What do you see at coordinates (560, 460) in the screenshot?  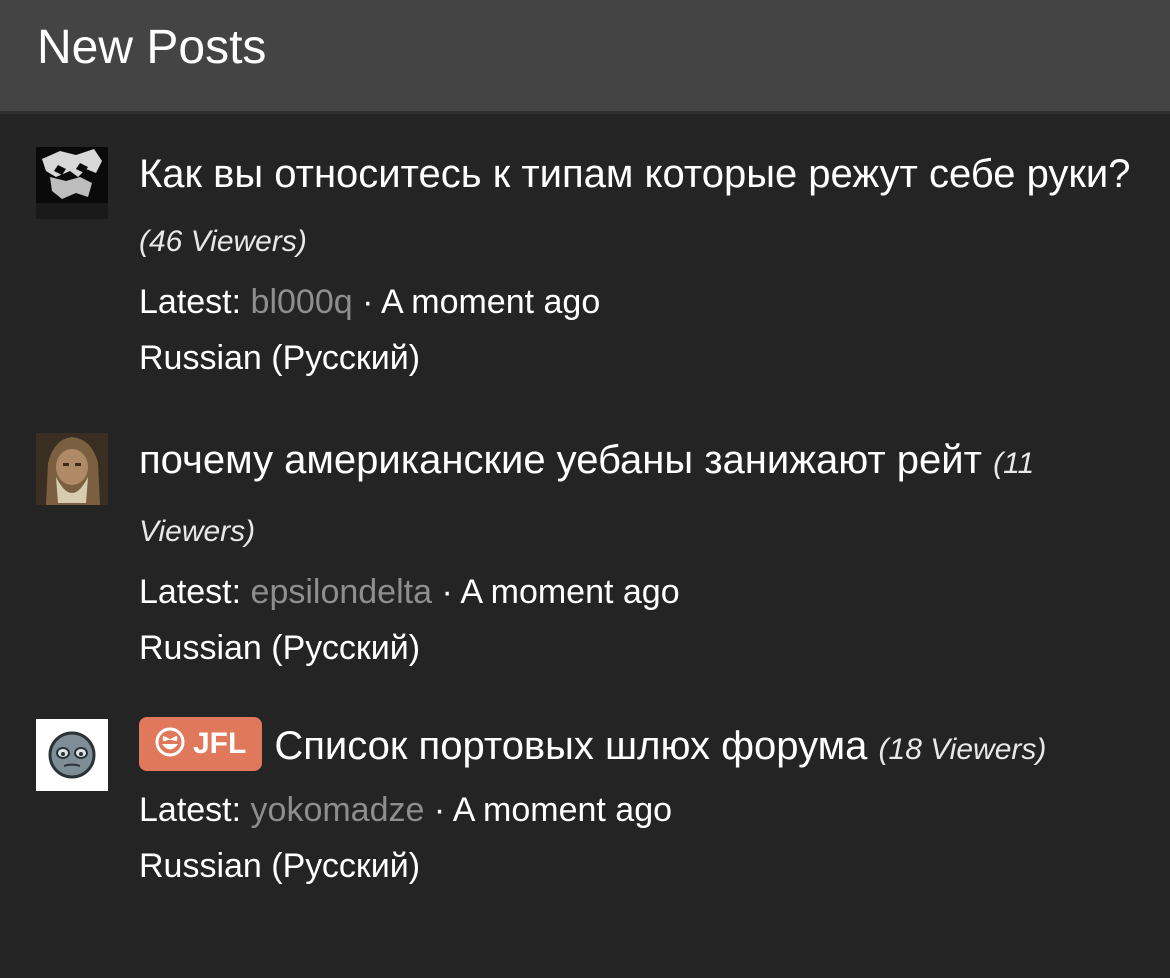 I see `post-title-link: почему американские уебаны занижают рейт` at bounding box center [560, 460].